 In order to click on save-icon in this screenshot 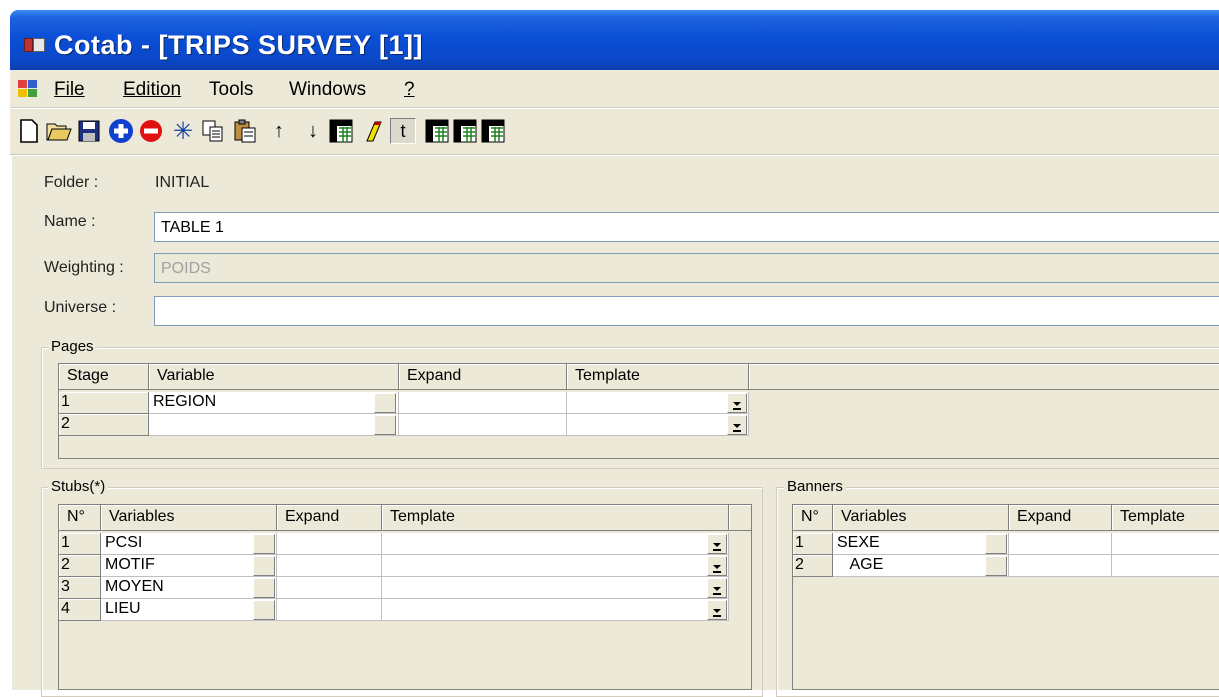, I will do `click(89, 131)`.